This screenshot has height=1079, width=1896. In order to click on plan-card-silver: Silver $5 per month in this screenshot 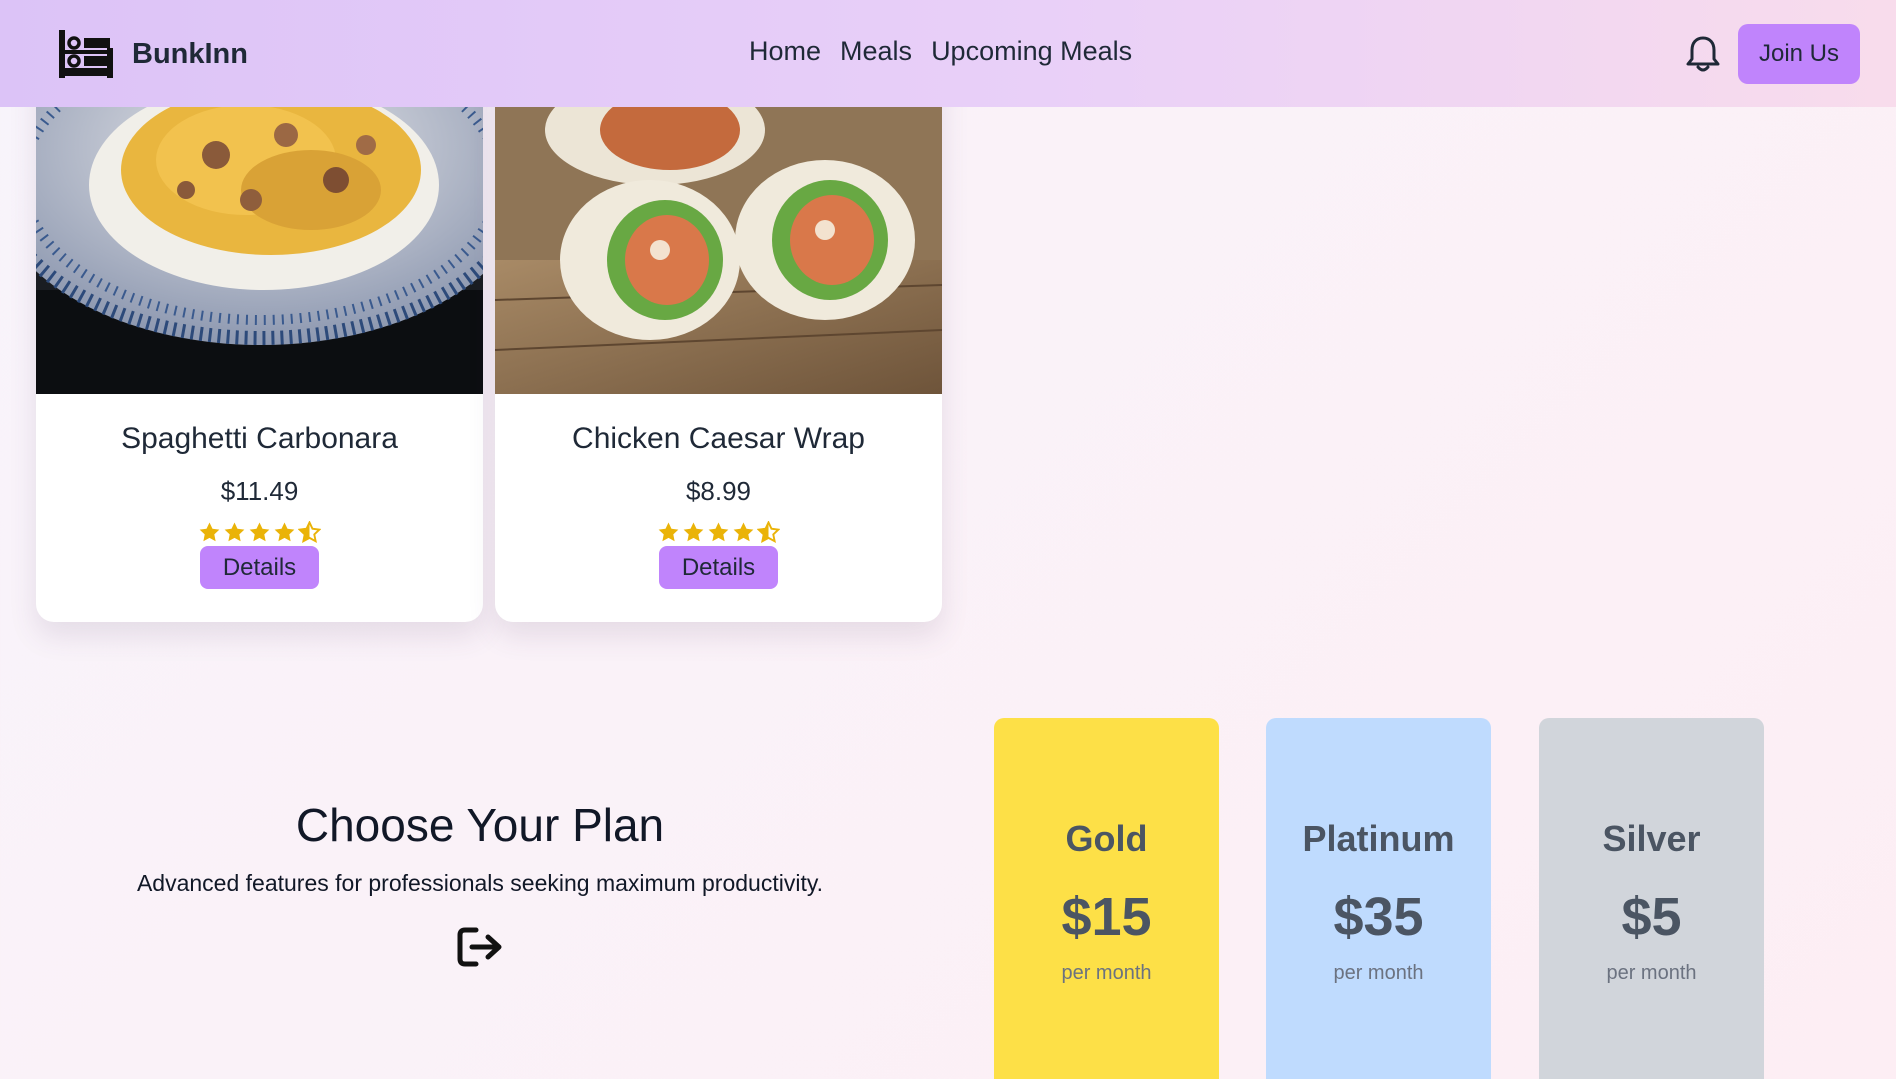, I will do `click(1651, 898)`.